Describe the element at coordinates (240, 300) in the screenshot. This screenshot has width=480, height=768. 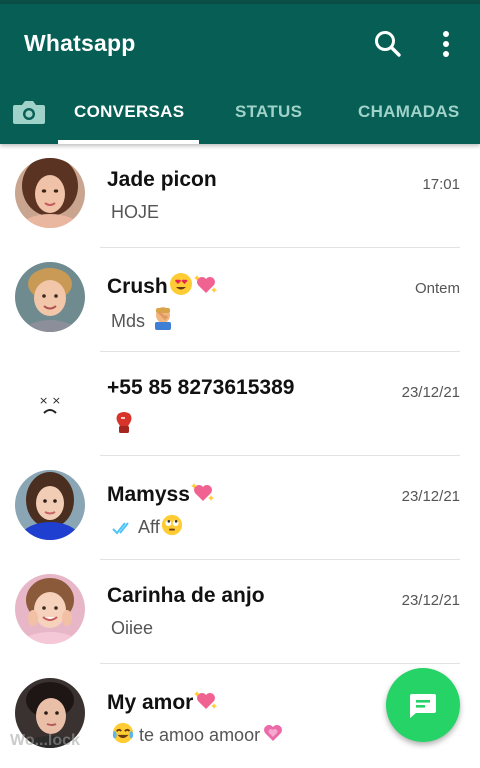
I see `chat-row: Crush Ontem Mds` at that location.